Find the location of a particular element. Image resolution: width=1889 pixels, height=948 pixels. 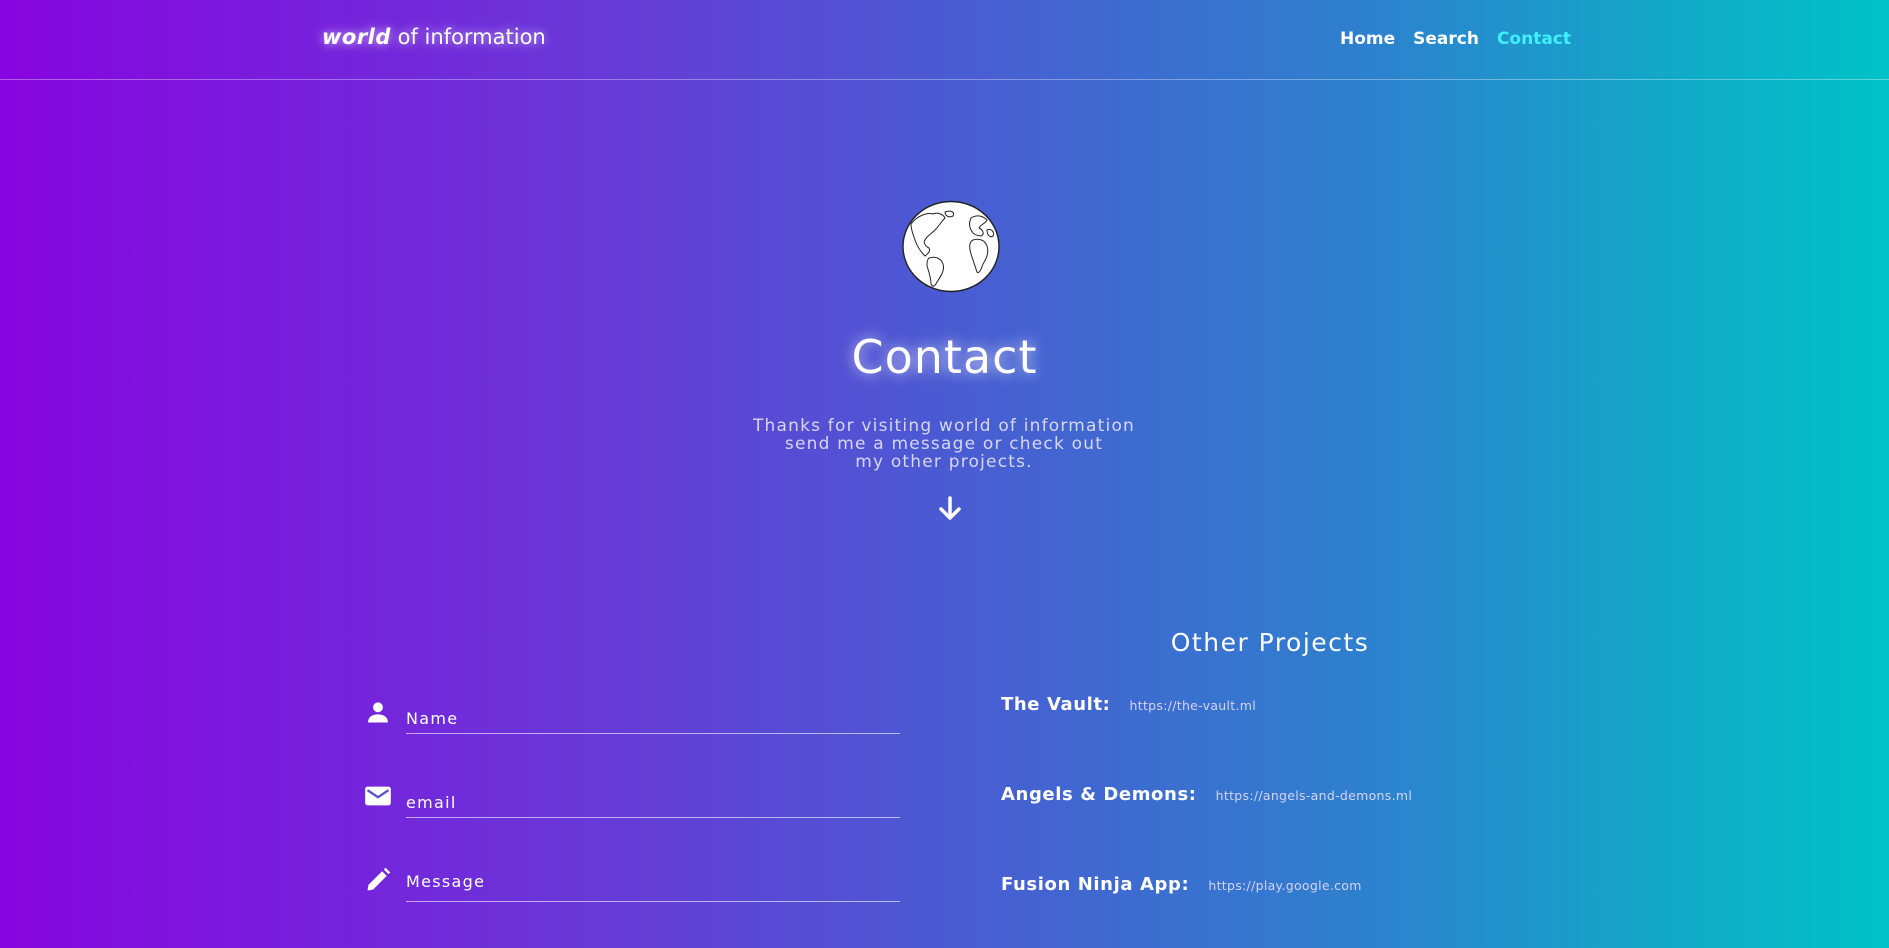

hero-line: Thanks for visiting world of information is located at coordinates (944, 426).